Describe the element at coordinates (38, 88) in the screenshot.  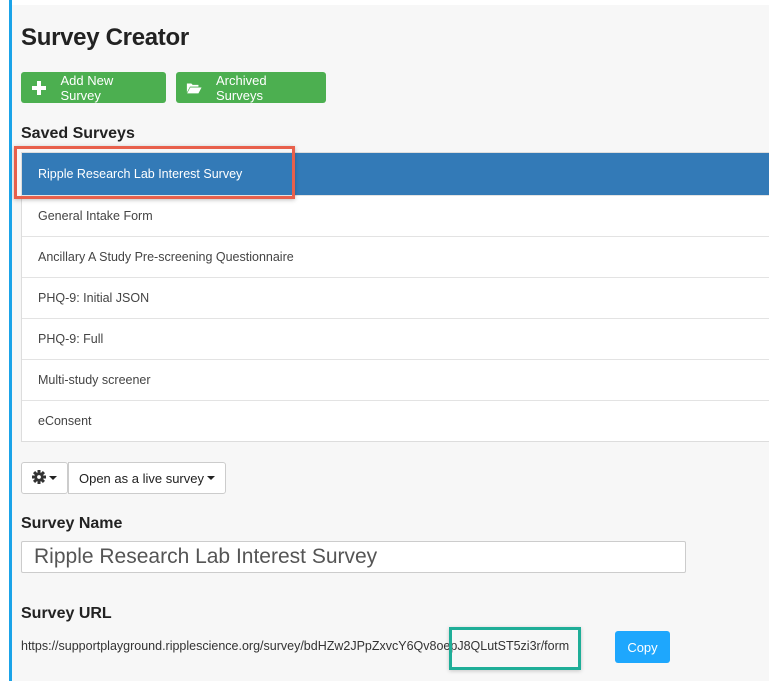
I see `plus-icon` at that location.